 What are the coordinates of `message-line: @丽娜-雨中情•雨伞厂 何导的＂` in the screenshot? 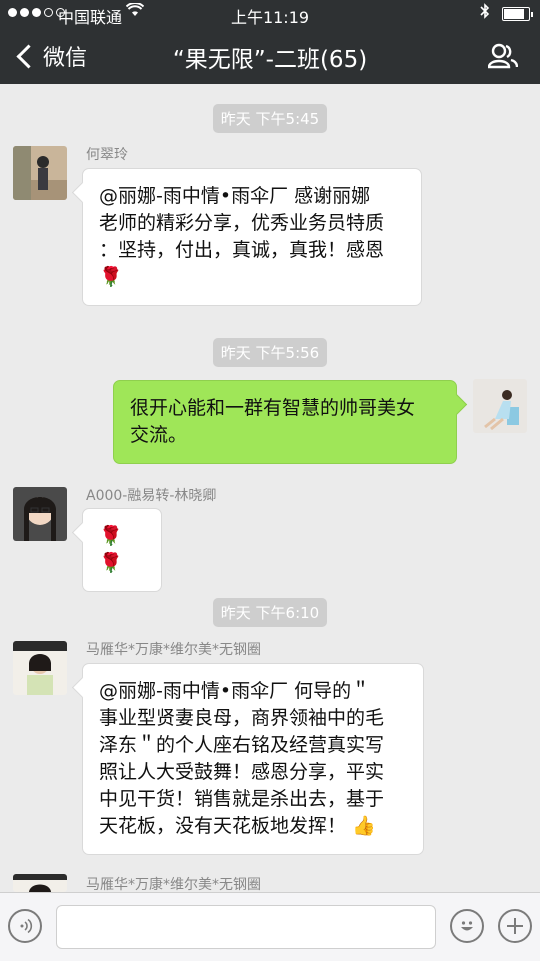 It's located at (235, 691).